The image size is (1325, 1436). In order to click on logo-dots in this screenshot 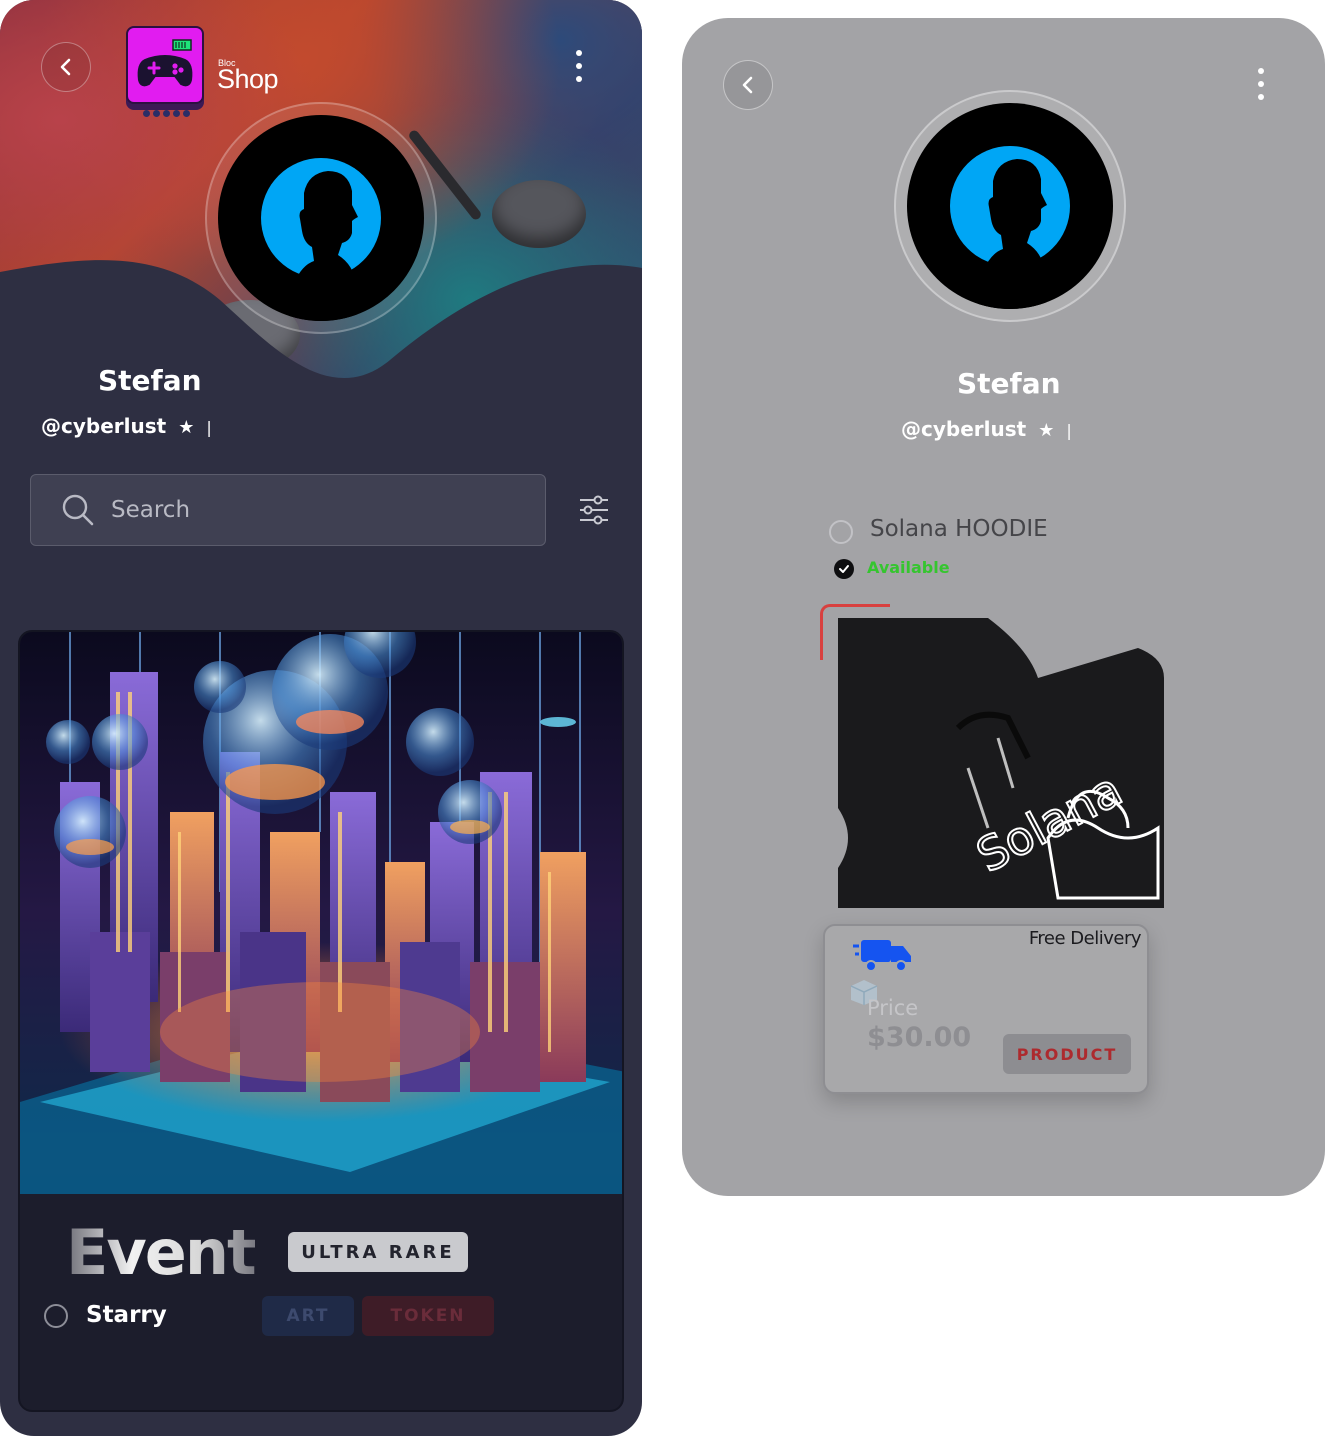, I will do `click(166, 113)`.